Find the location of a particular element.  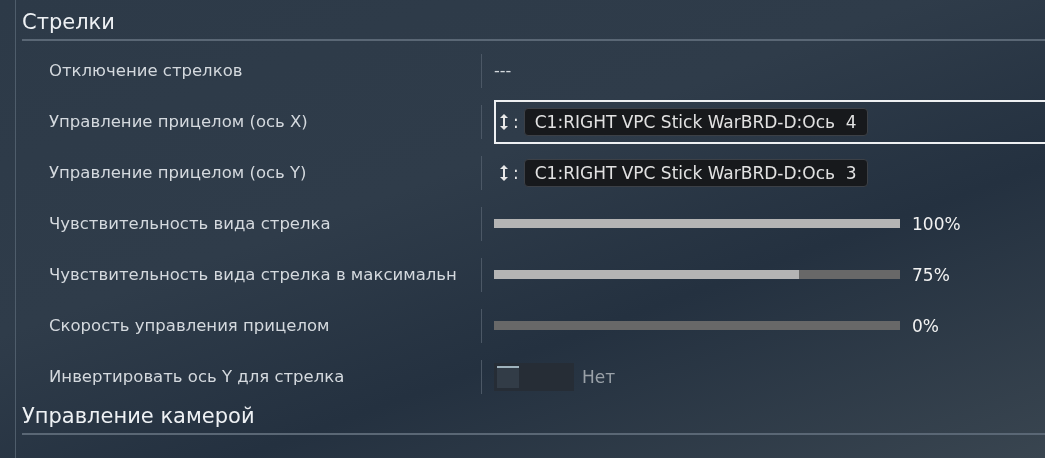

axis-binding-row: : C1:RIGHT VPC Stick WarBRD-D:Ось 3 is located at coordinates (769, 172).